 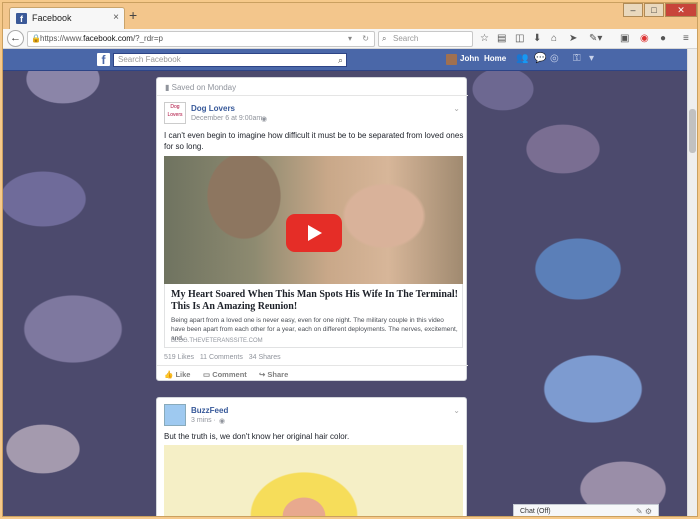 I want to click on like-label: Like, so click(x=183, y=374).